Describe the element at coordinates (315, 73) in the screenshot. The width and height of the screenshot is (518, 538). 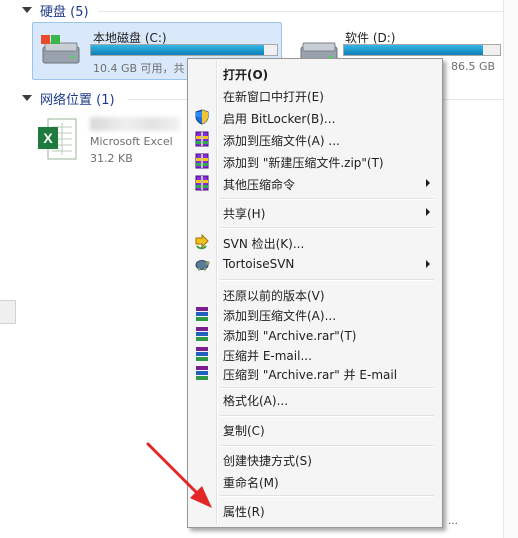
I see `menu-item-open: 打开(O)` at that location.